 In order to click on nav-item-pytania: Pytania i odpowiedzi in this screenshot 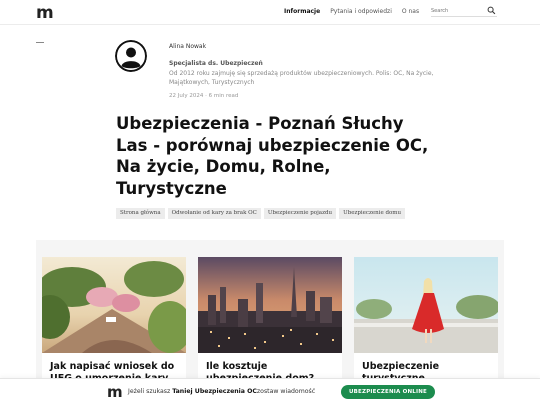, I will do `click(361, 11)`.